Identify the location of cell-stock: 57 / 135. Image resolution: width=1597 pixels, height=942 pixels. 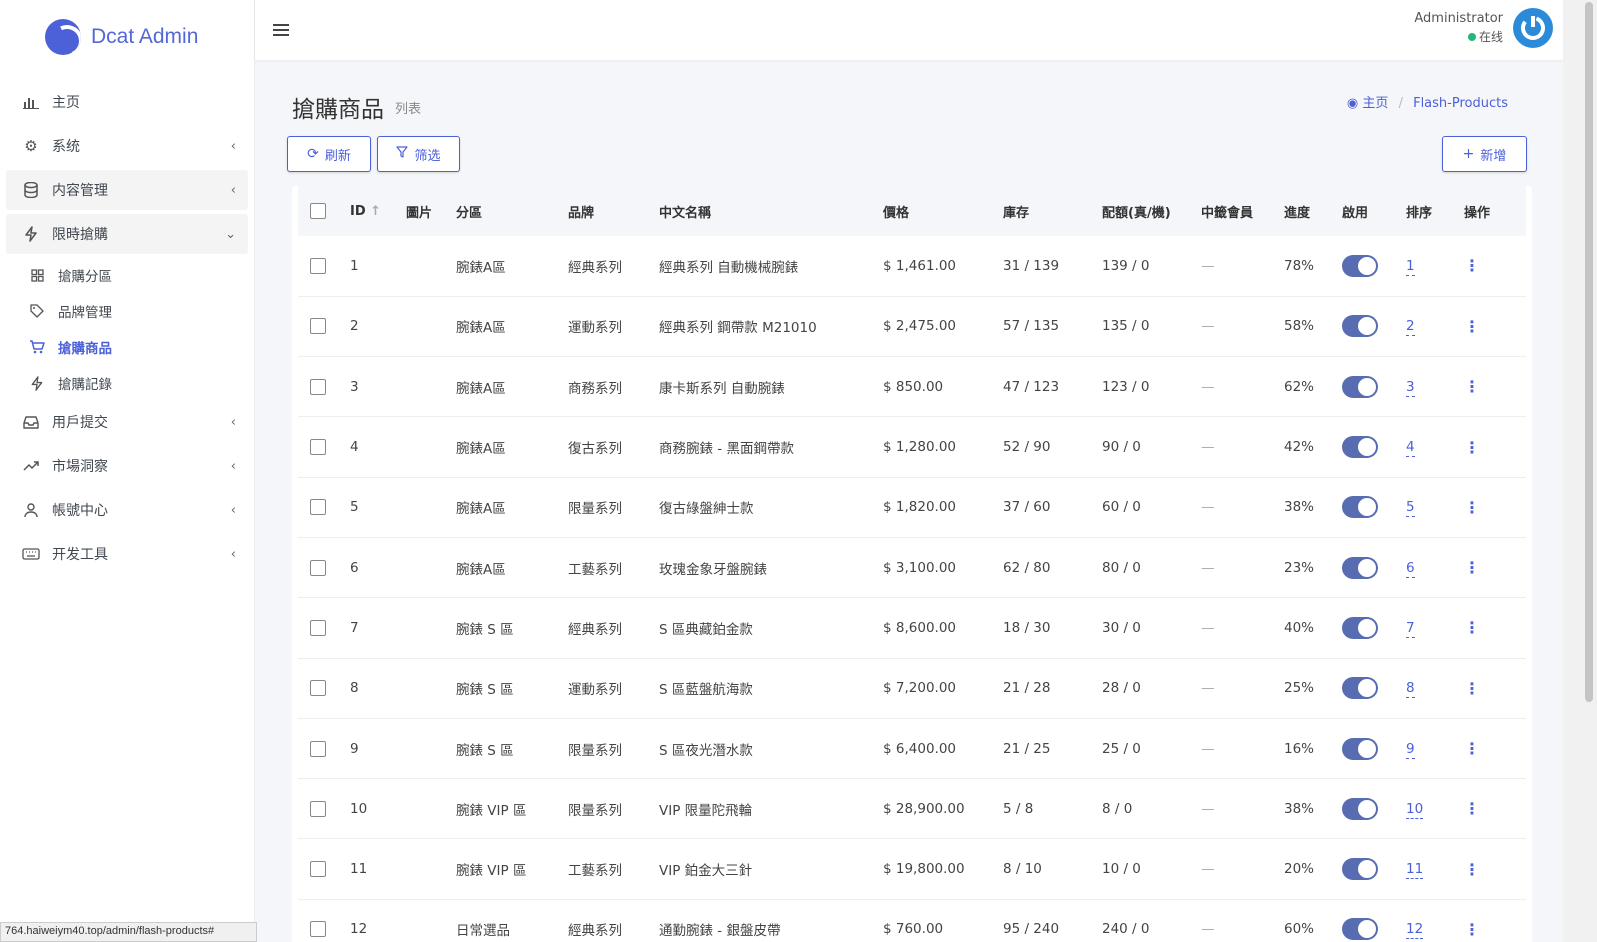
(1052, 327).